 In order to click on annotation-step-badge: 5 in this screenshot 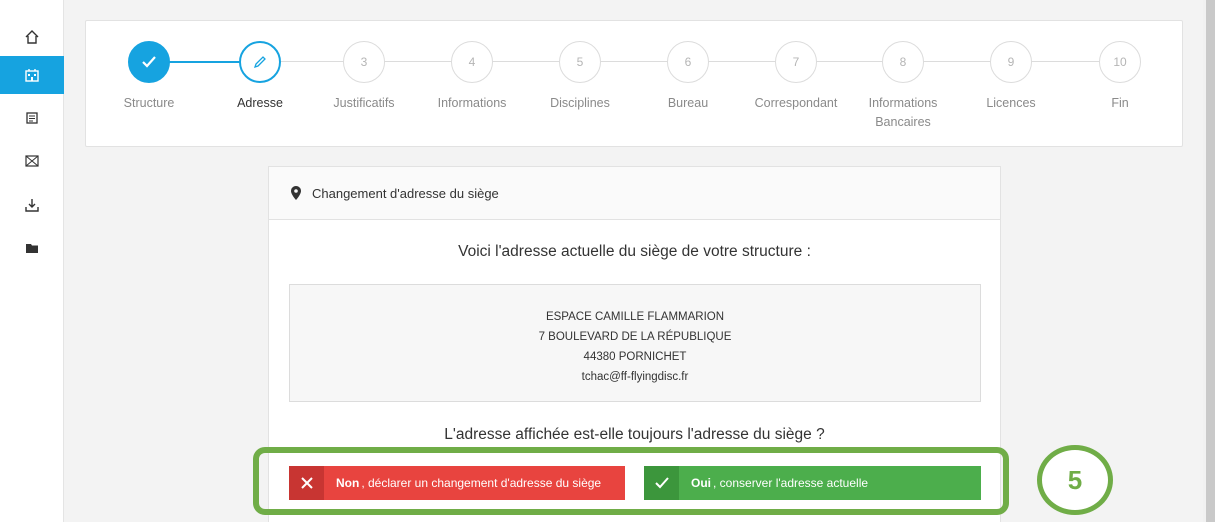, I will do `click(1075, 480)`.